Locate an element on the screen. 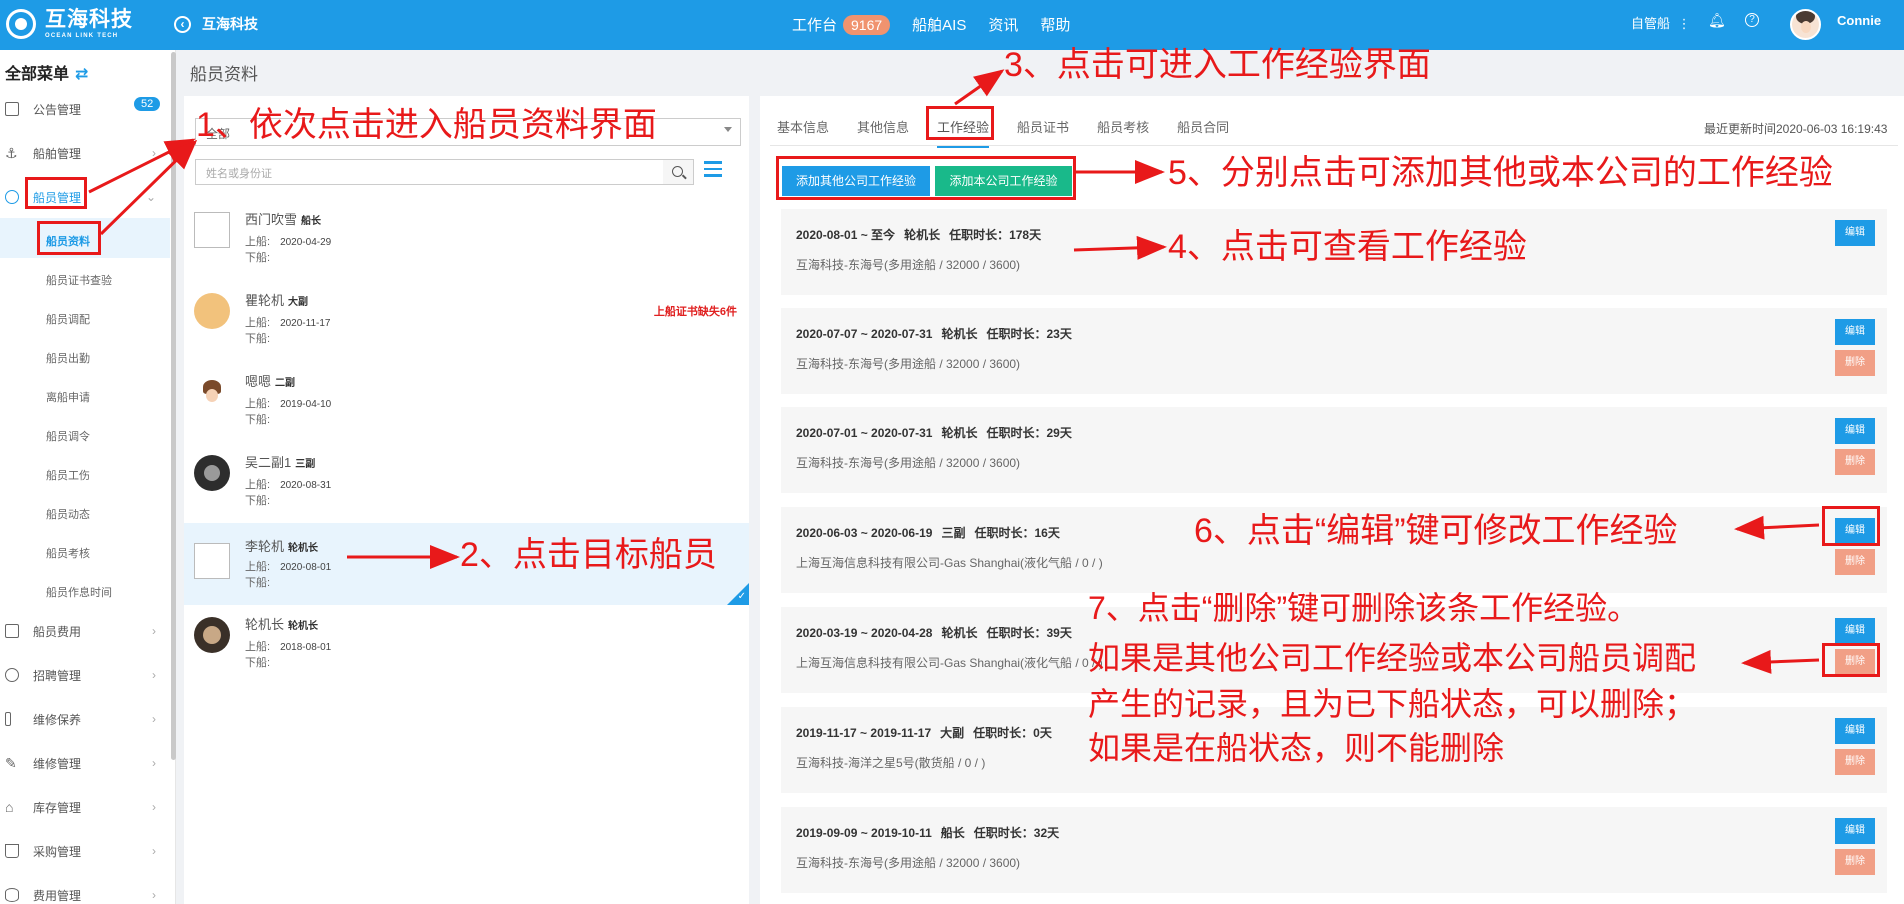 This screenshot has width=1904, height=904. annotation-step-5: 5、分别点击可添加其他或本公司的工作经验 is located at coordinates (1500, 173).